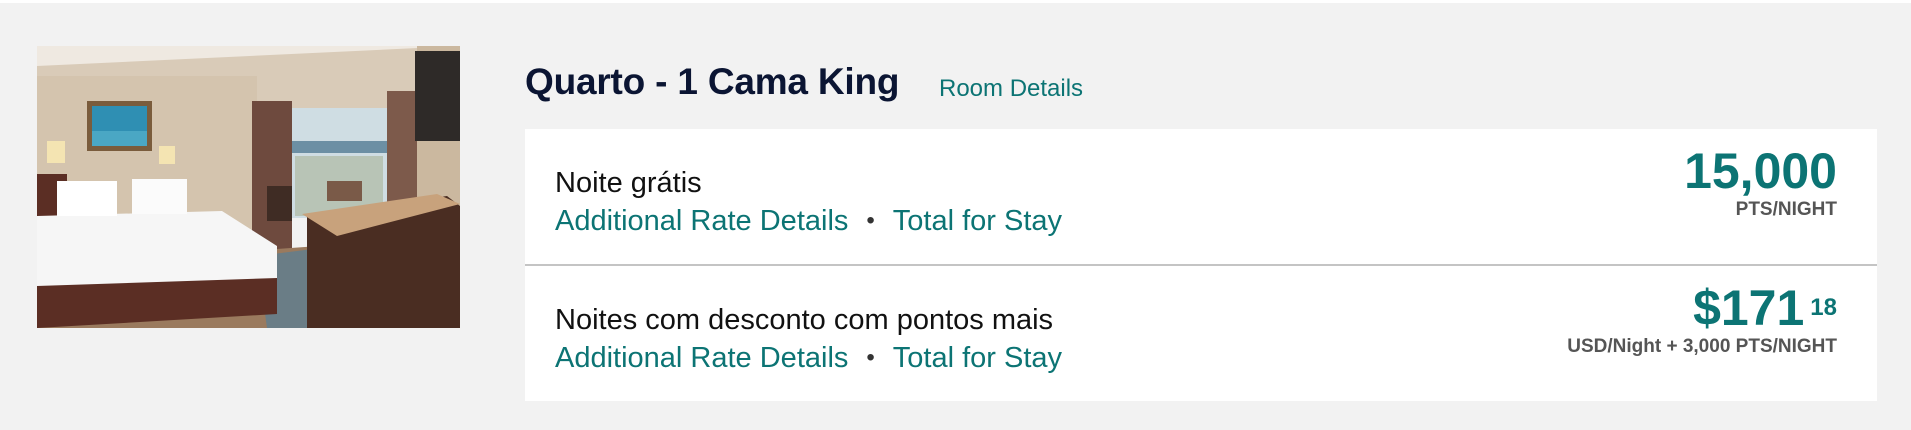 The width and height of the screenshot is (1911, 430). What do you see at coordinates (1702, 346) in the screenshot?
I see `price-unit: USD/Night + 3,000 PTS/NIGHT` at bounding box center [1702, 346].